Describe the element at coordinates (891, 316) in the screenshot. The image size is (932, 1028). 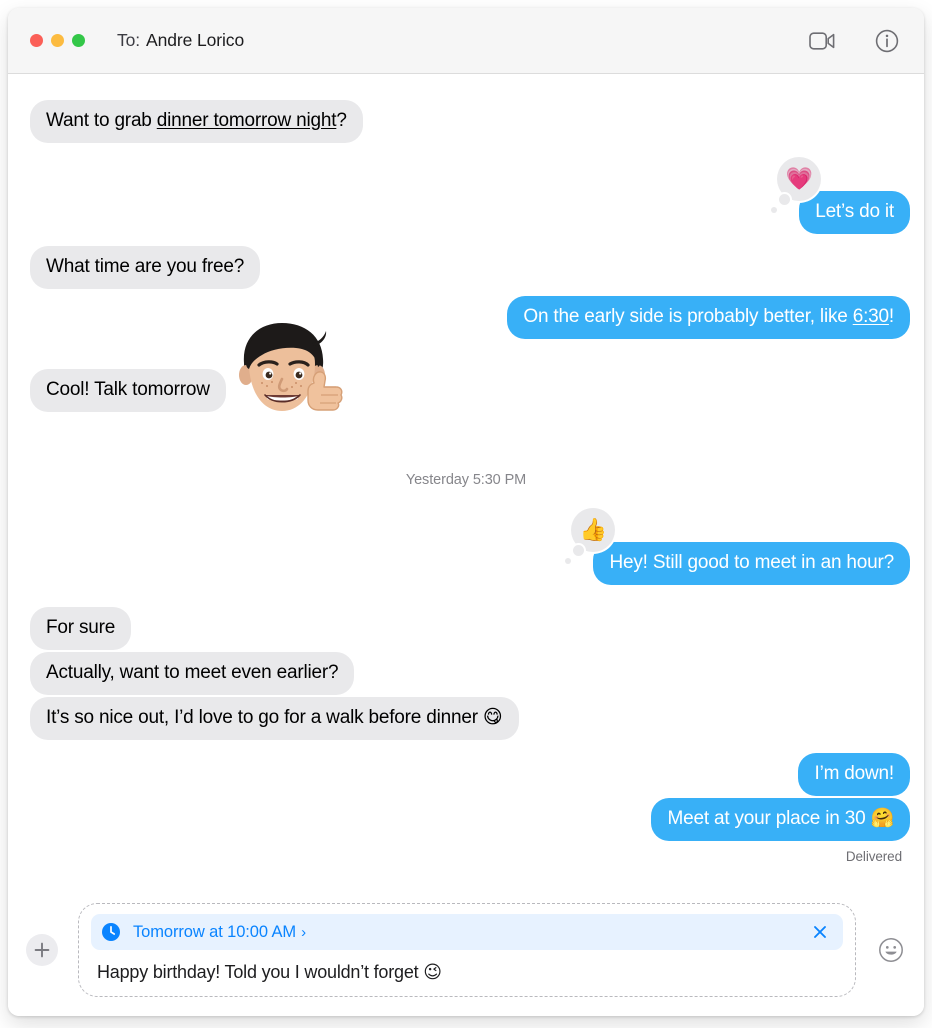
I see `message-text-part: !` at that location.